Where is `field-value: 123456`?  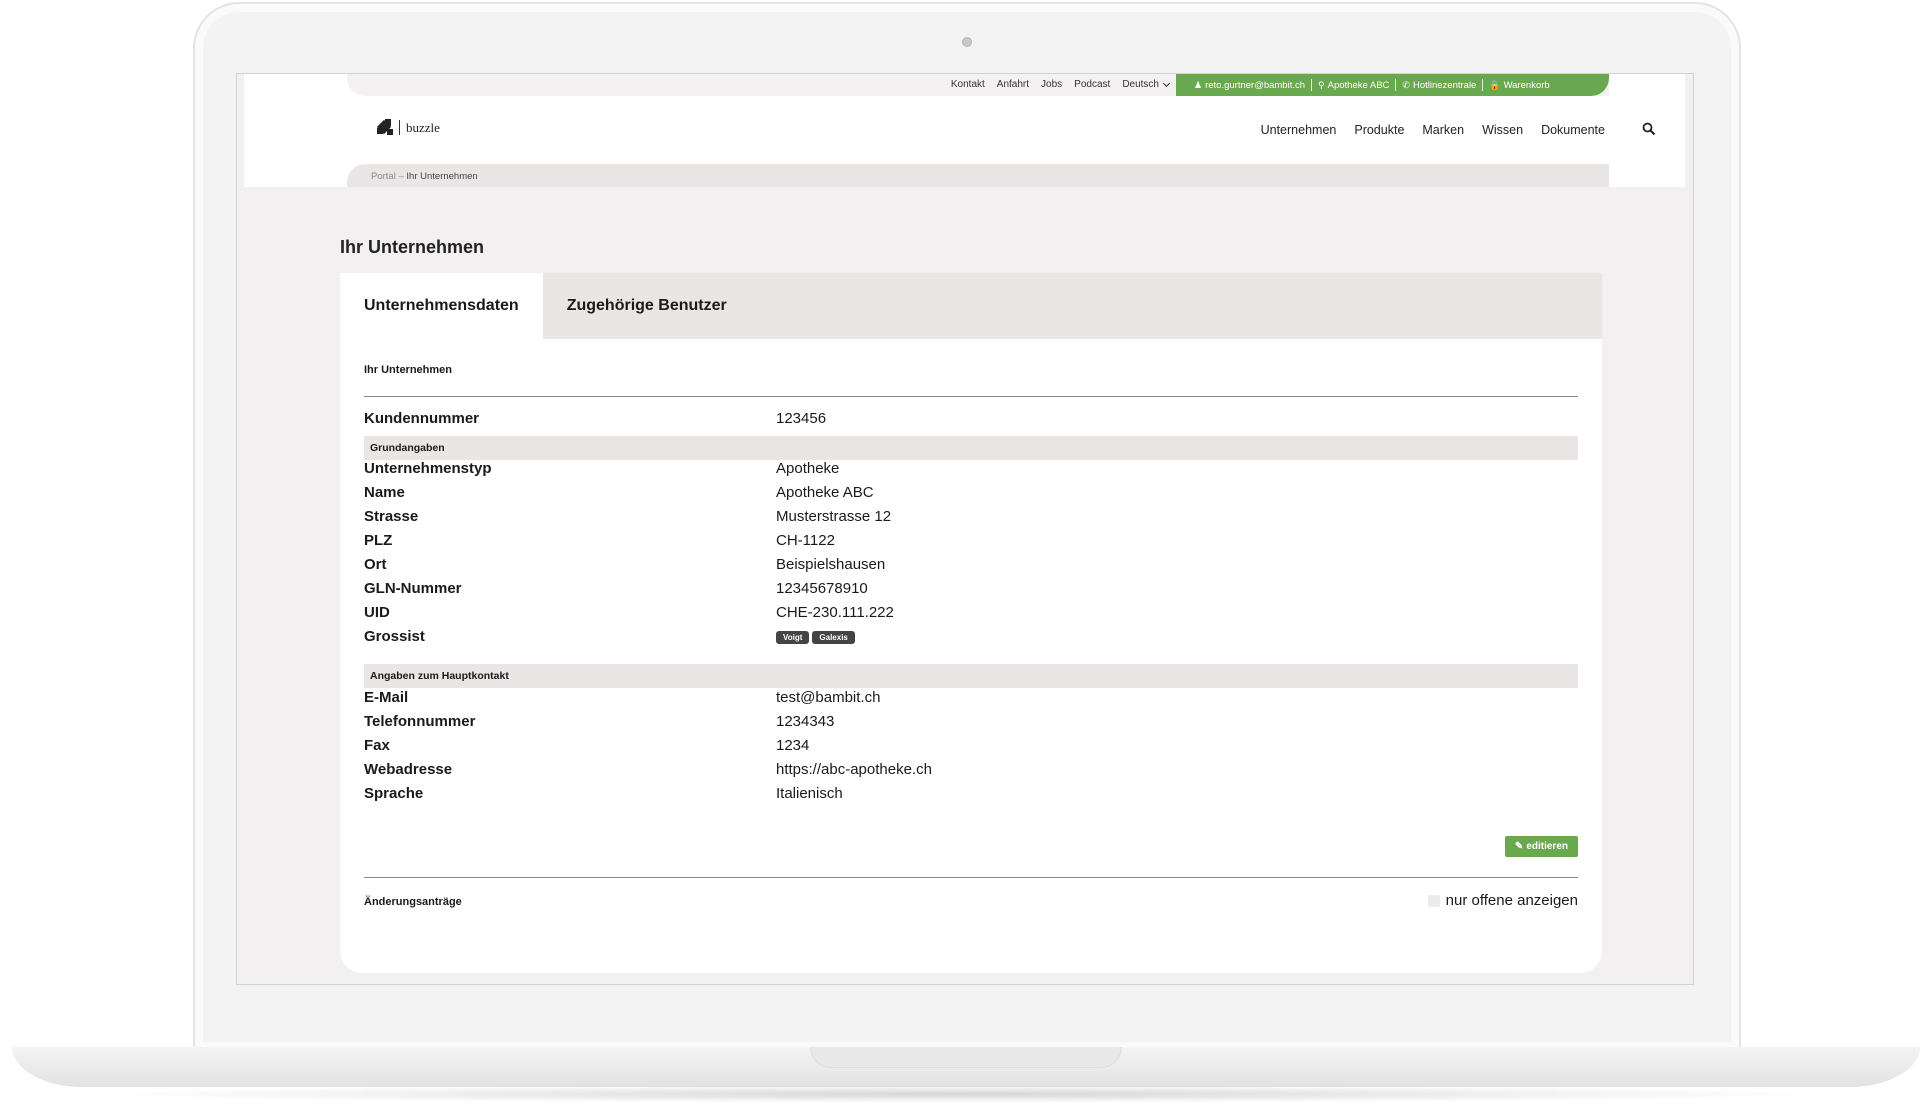
field-value: 123456 is located at coordinates (801, 418).